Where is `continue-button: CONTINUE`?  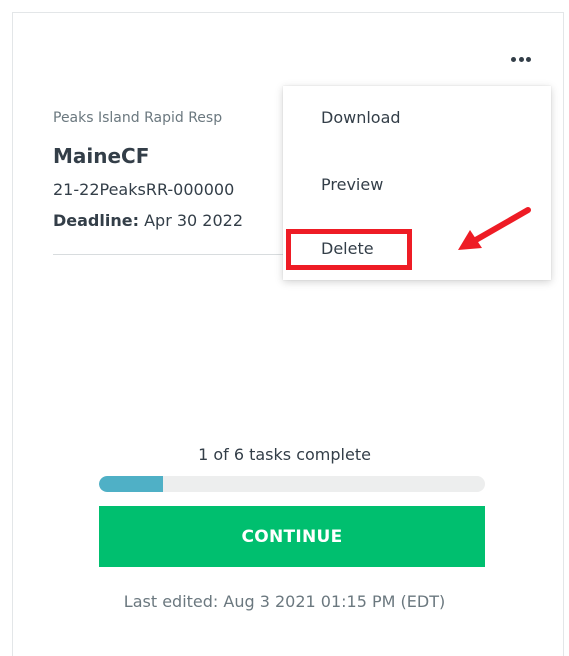 continue-button: CONTINUE is located at coordinates (292, 536).